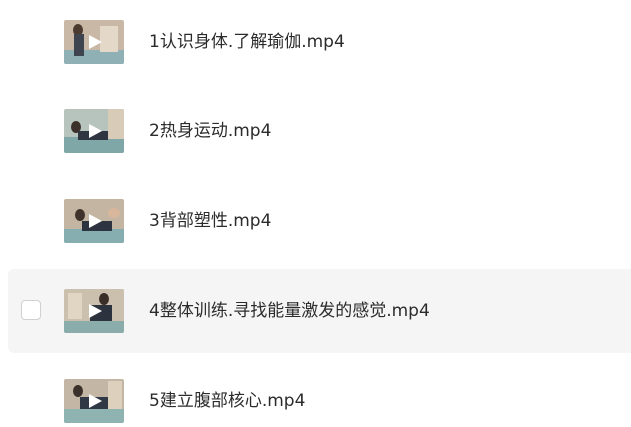 The width and height of the screenshot is (631, 427). Describe the element at coordinates (289, 311) in the screenshot. I see `file-name: 4整体训练.寻找能量激发的感觉.mp4` at that location.